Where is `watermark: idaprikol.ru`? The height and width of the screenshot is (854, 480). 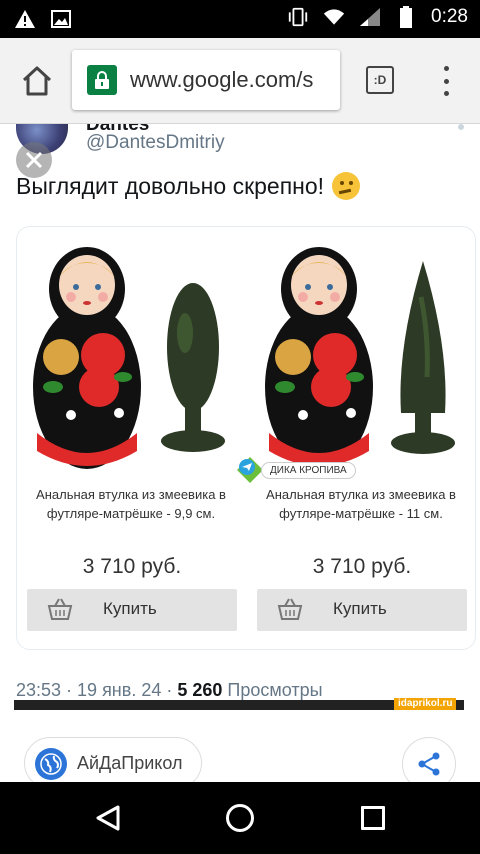
watermark: idaprikol.ru is located at coordinates (425, 704).